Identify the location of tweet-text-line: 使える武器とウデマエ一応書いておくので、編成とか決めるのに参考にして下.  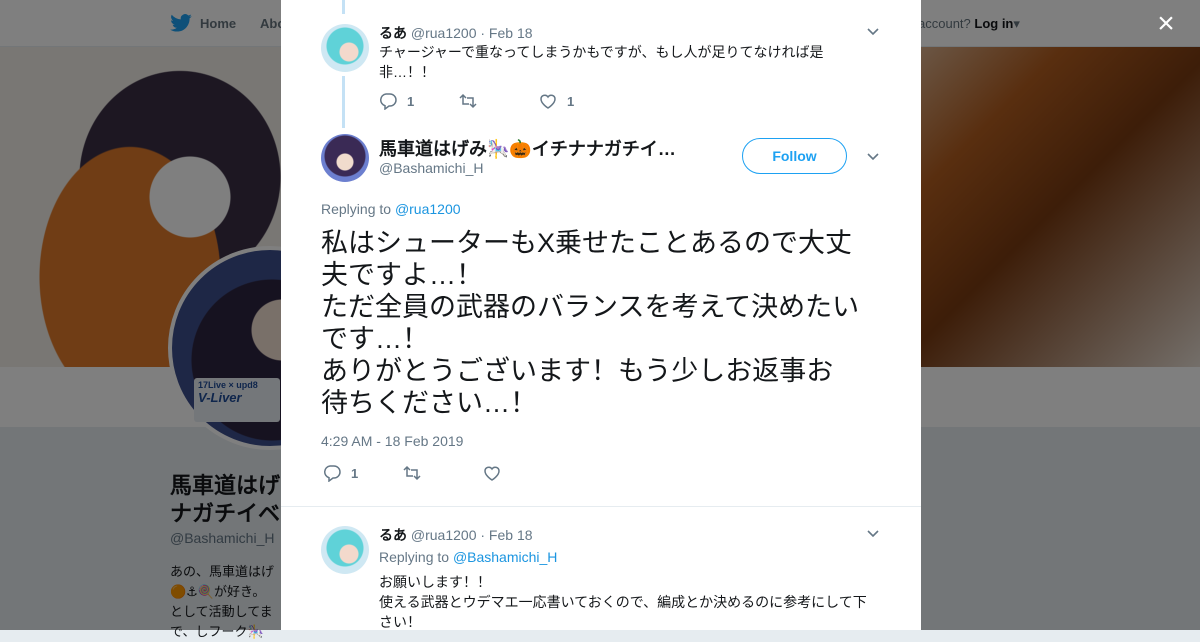
(623, 602).